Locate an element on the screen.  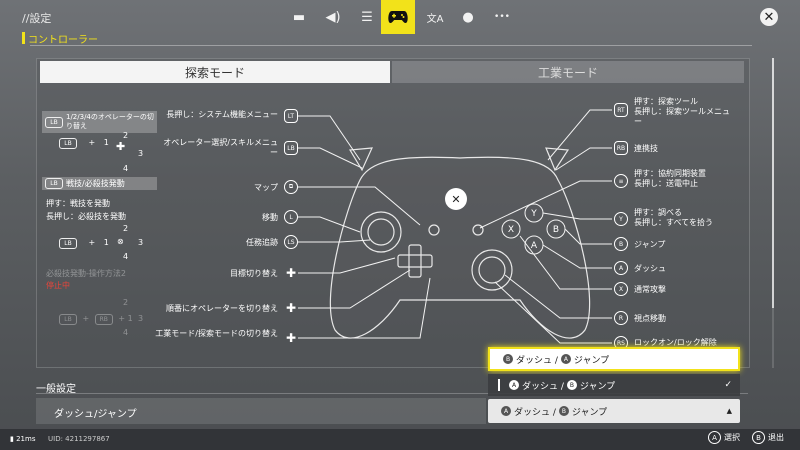
lb-icon: LB is located at coordinates (291, 148).